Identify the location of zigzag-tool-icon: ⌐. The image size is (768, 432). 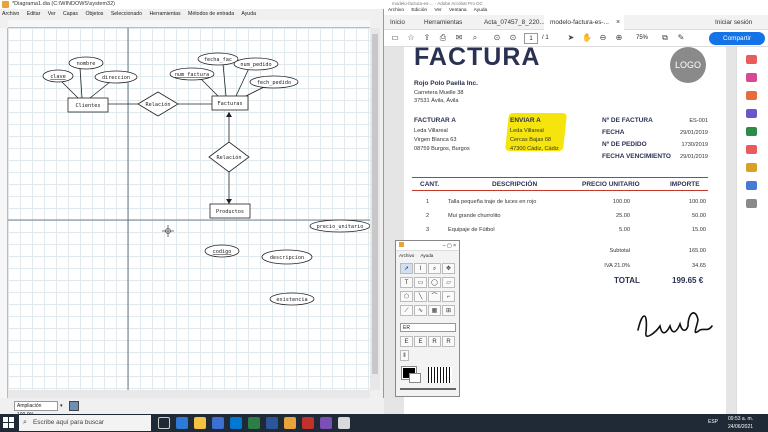
(448, 296).